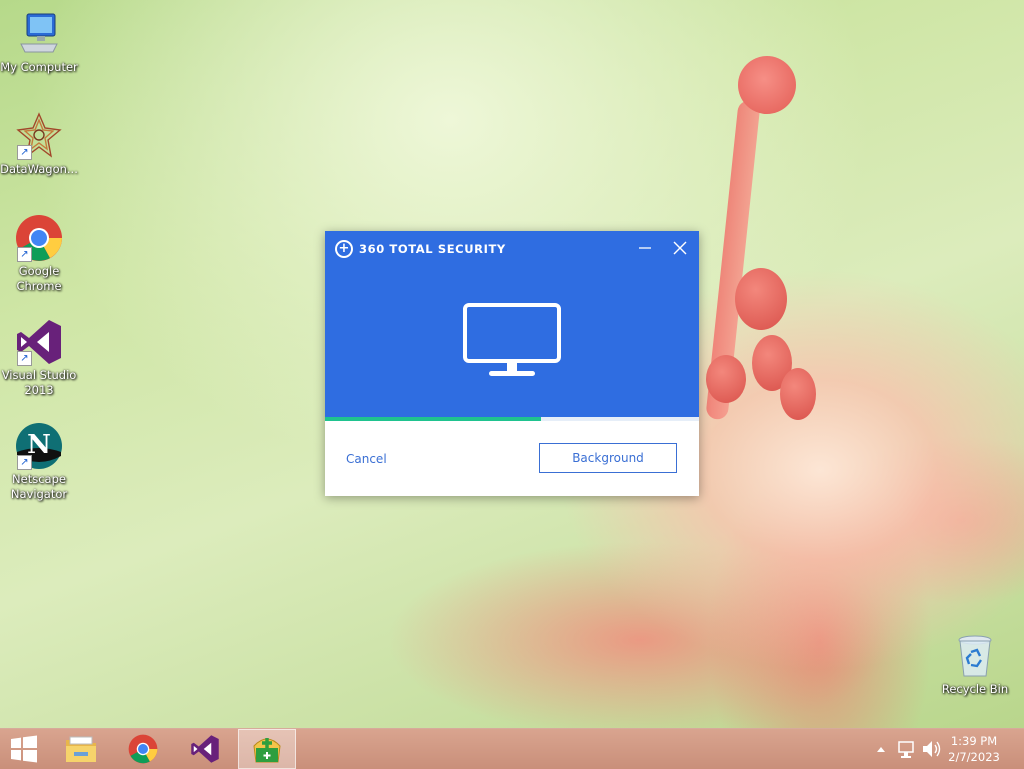 This screenshot has height=769, width=1024. I want to click on wallpaper-flower-bud, so click(767, 85).